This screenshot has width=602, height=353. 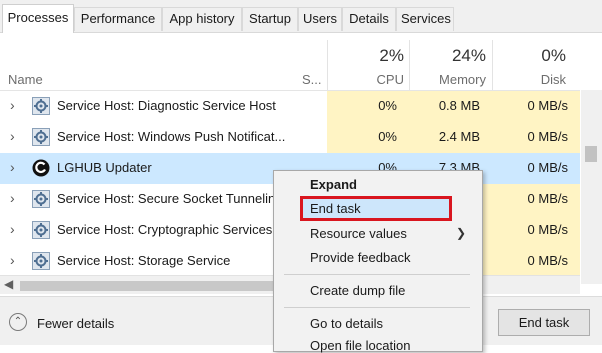 What do you see at coordinates (591, 154) in the screenshot?
I see `vertical-scrollbar-thumb` at bounding box center [591, 154].